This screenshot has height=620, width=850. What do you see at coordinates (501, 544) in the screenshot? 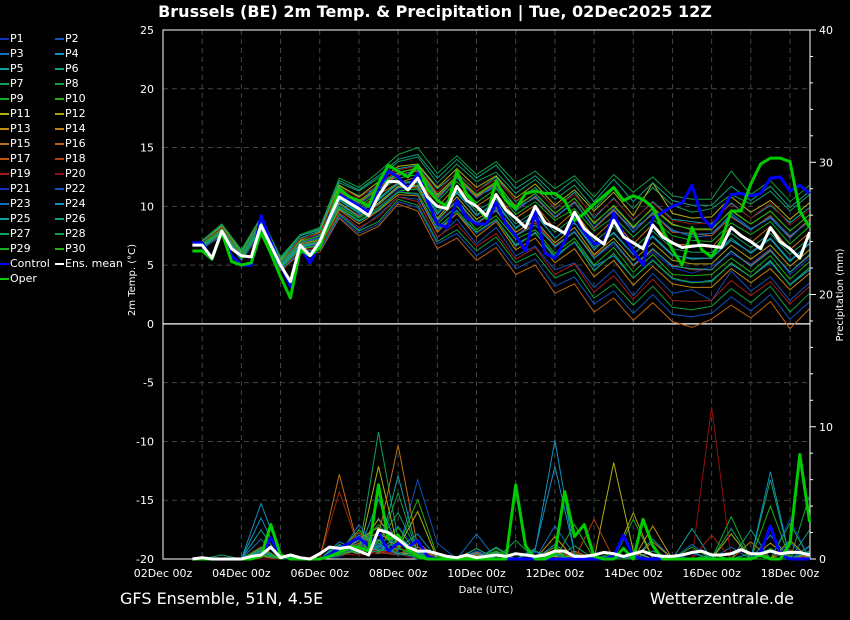
I see `precip-line-ens-mean` at bounding box center [501, 544].